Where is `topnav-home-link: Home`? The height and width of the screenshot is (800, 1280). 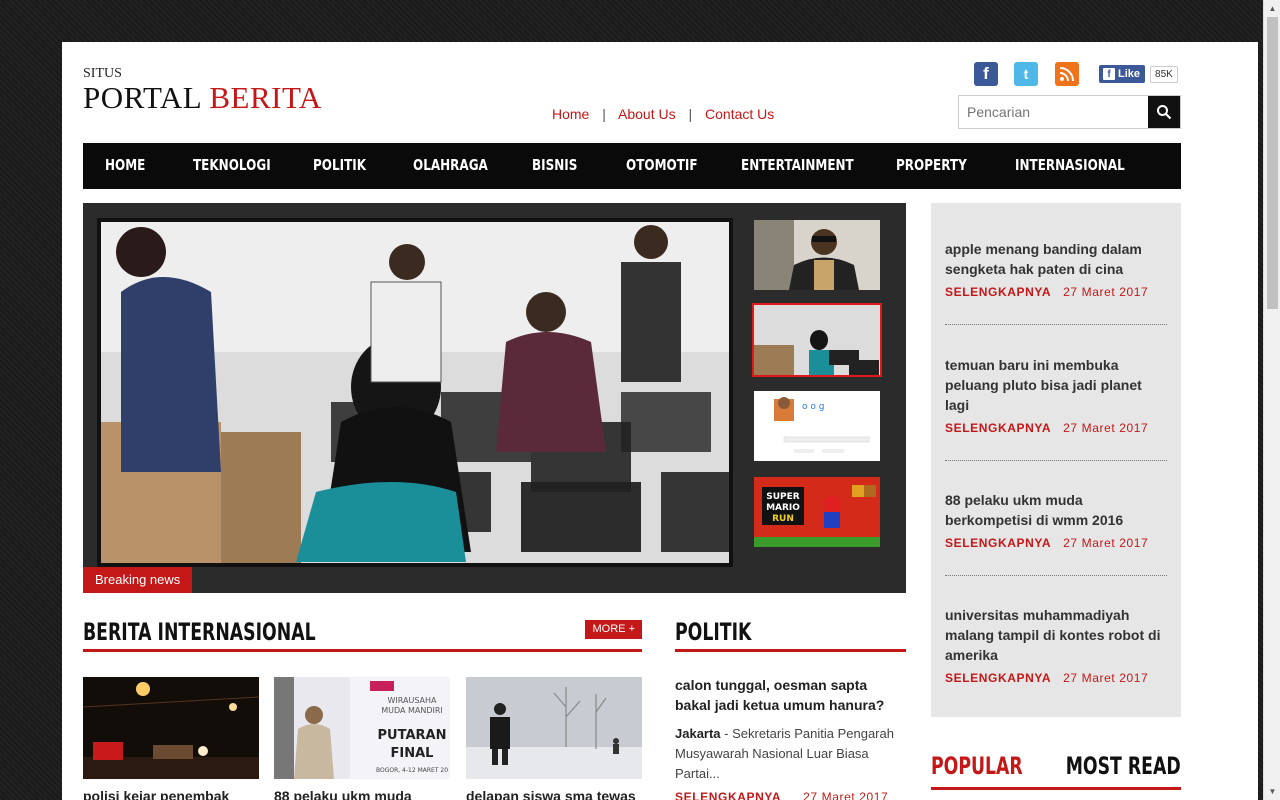 topnav-home-link: Home is located at coordinates (570, 114).